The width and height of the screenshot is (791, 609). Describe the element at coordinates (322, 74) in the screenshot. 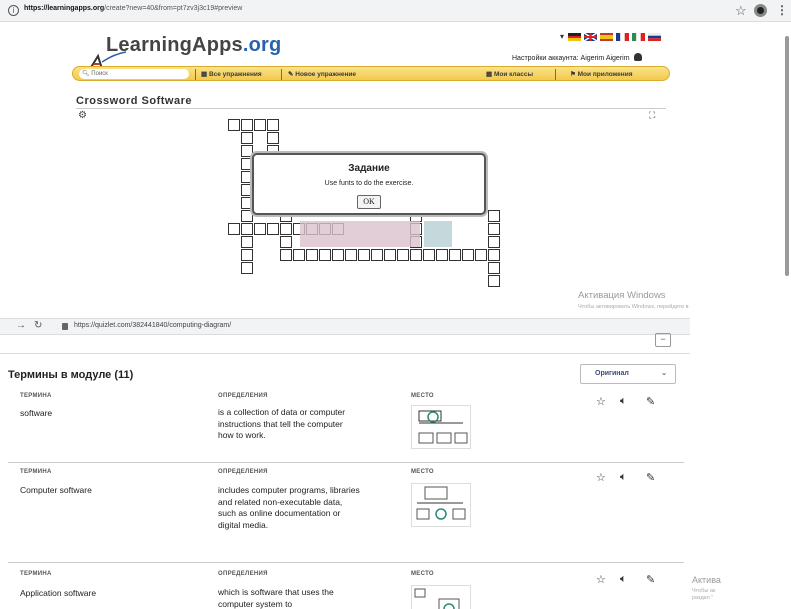

I see `nav-new-exercise: ✎ Новое упражнение` at that location.